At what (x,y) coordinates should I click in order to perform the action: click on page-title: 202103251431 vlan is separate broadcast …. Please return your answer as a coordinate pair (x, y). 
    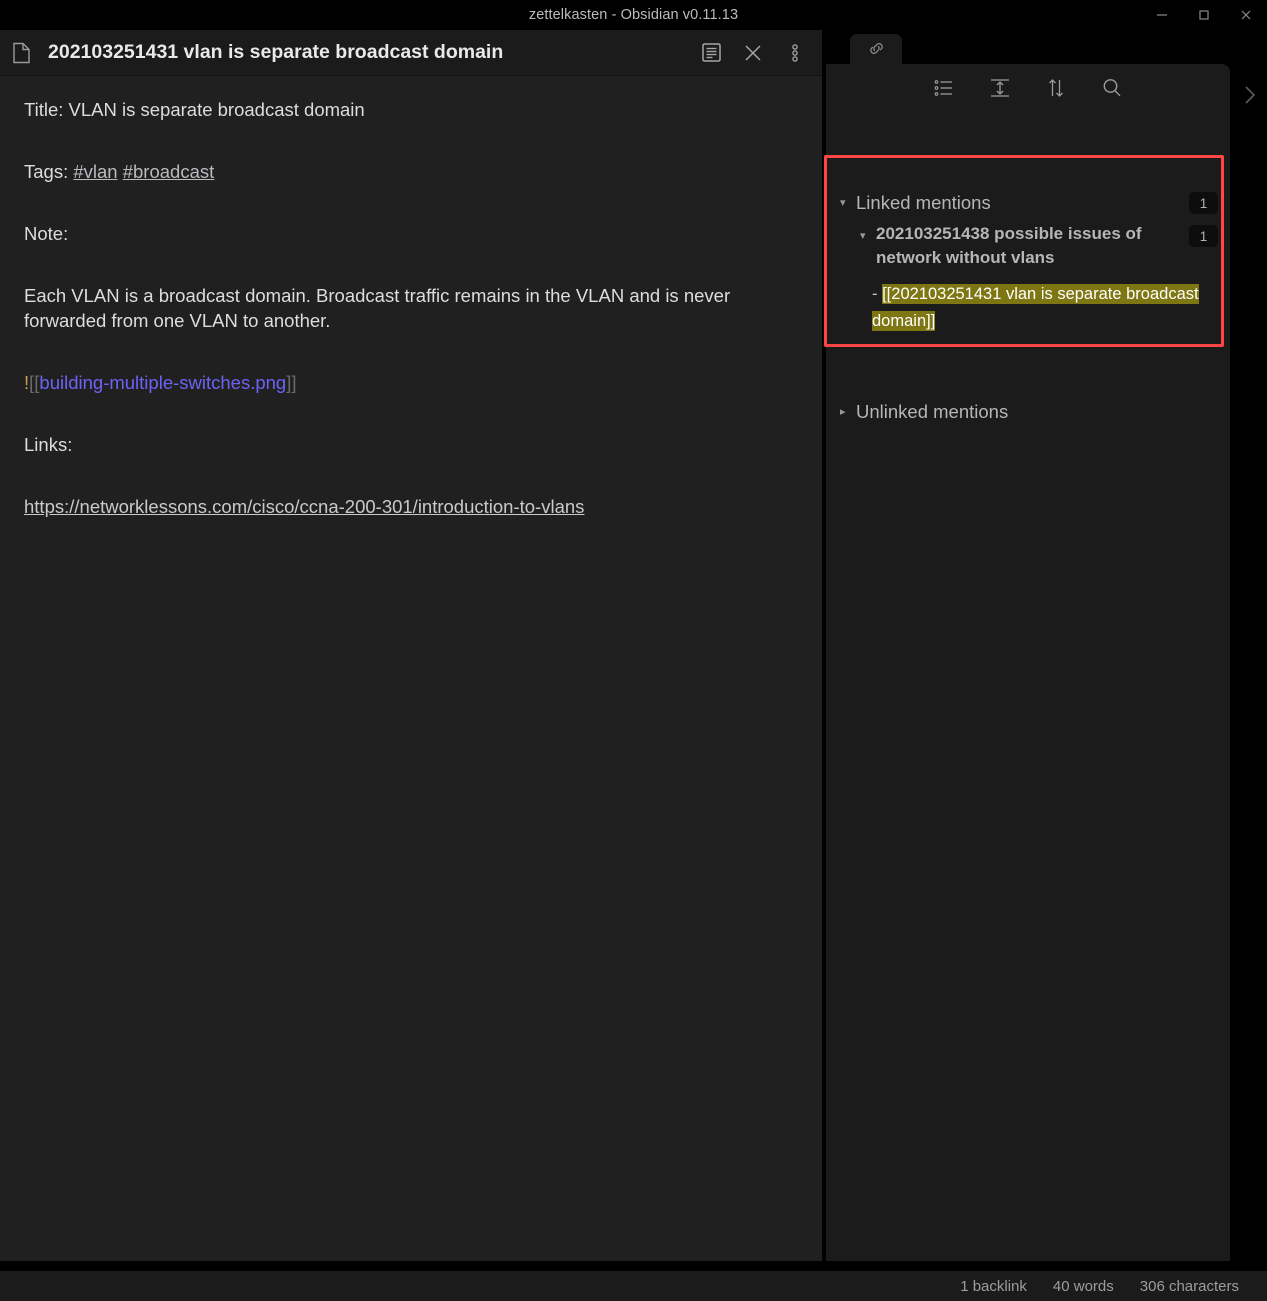
    Looking at the image, I should click on (276, 52).